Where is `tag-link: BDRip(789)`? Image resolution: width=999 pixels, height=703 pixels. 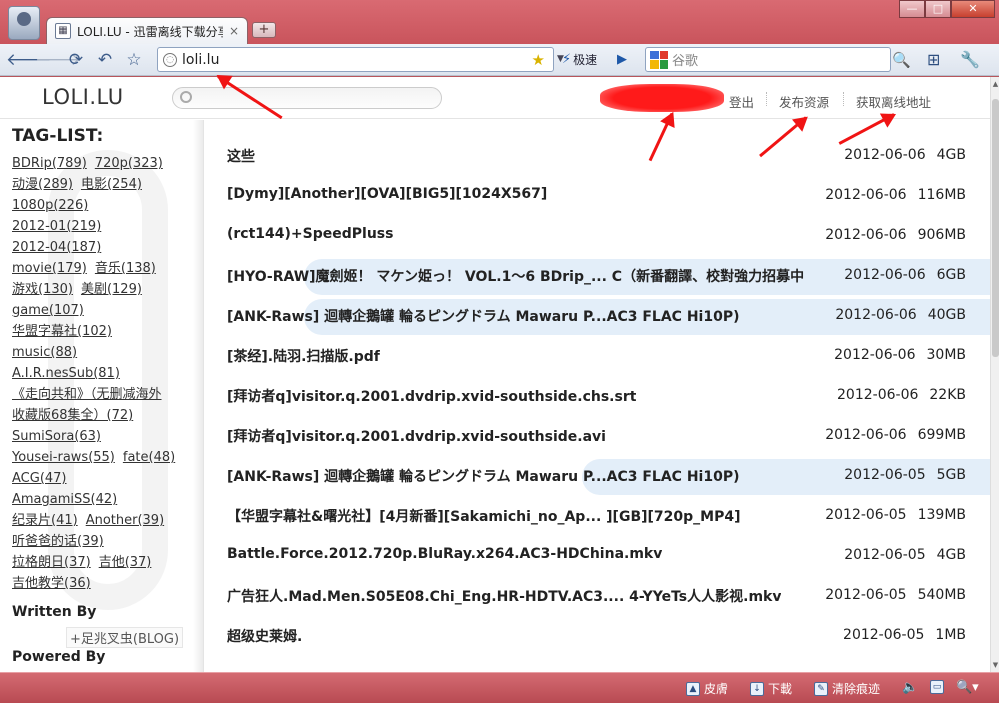 tag-link: BDRip(789) is located at coordinates (49, 163).